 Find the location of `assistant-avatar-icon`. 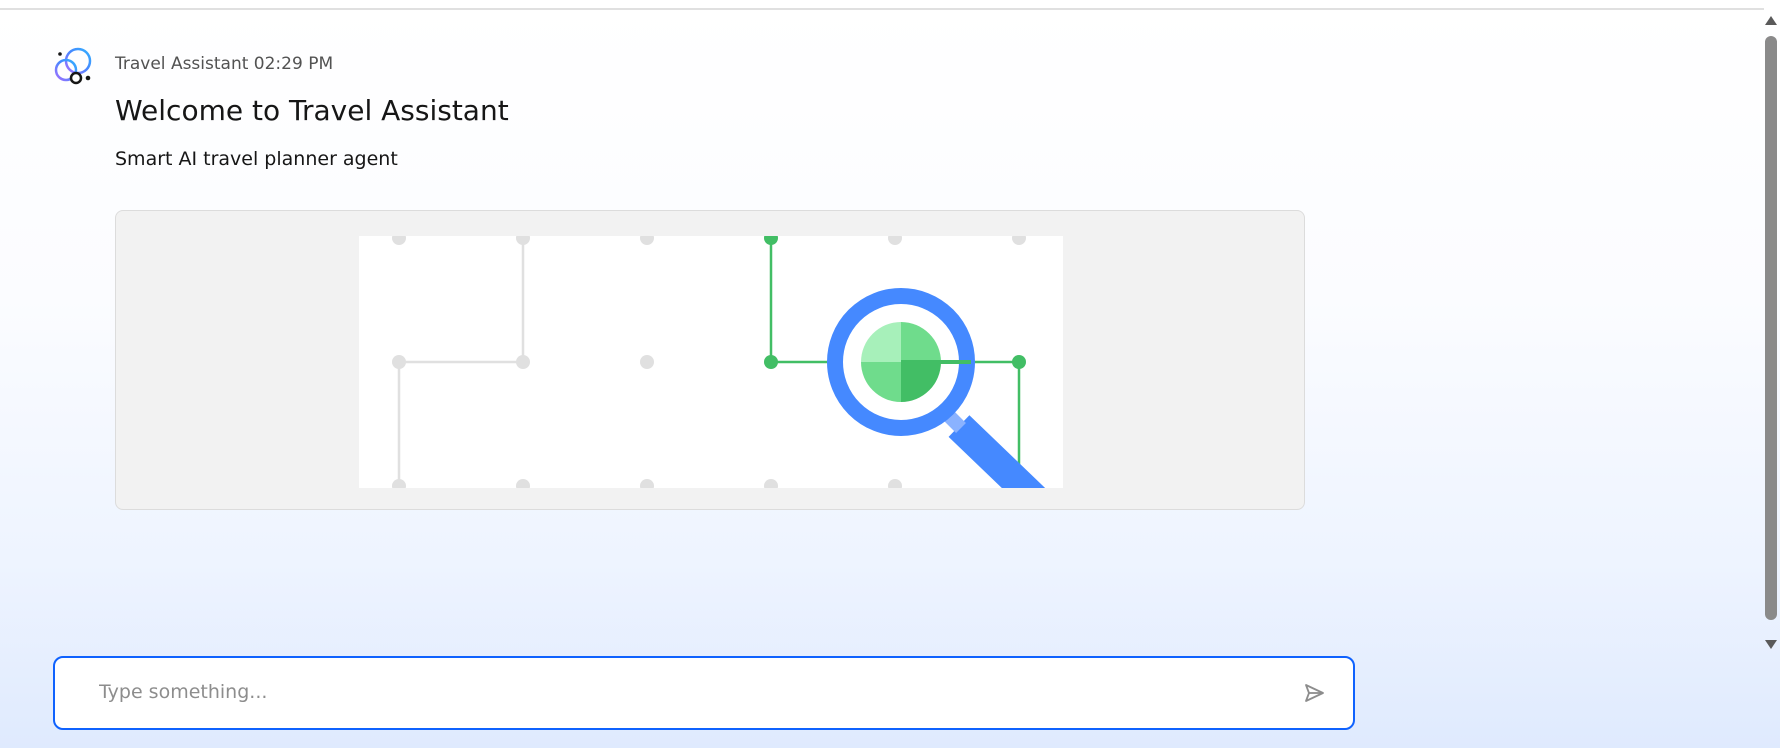

assistant-avatar-icon is located at coordinates (73, 66).